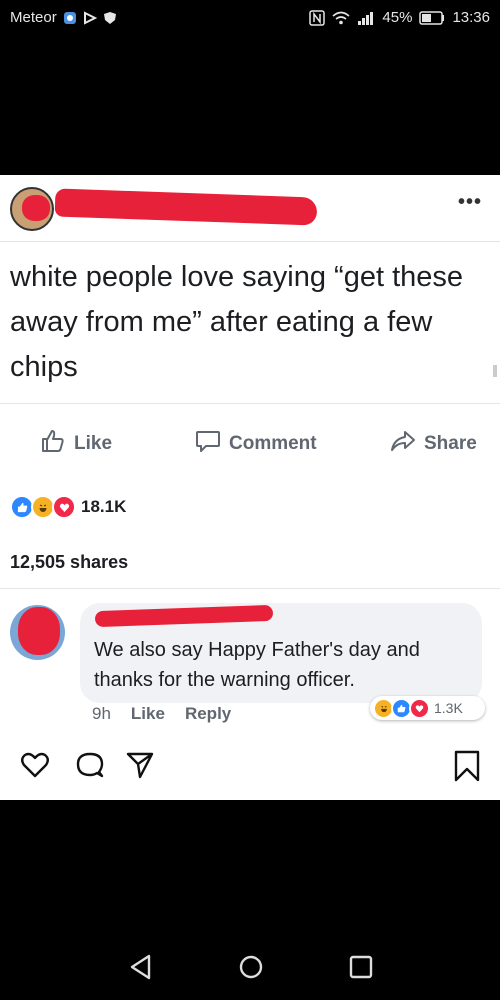 This screenshot has width=500, height=1000. What do you see at coordinates (471, 17) in the screenshot?
I see `clock: 13:36` at bounding box center [471, 17].